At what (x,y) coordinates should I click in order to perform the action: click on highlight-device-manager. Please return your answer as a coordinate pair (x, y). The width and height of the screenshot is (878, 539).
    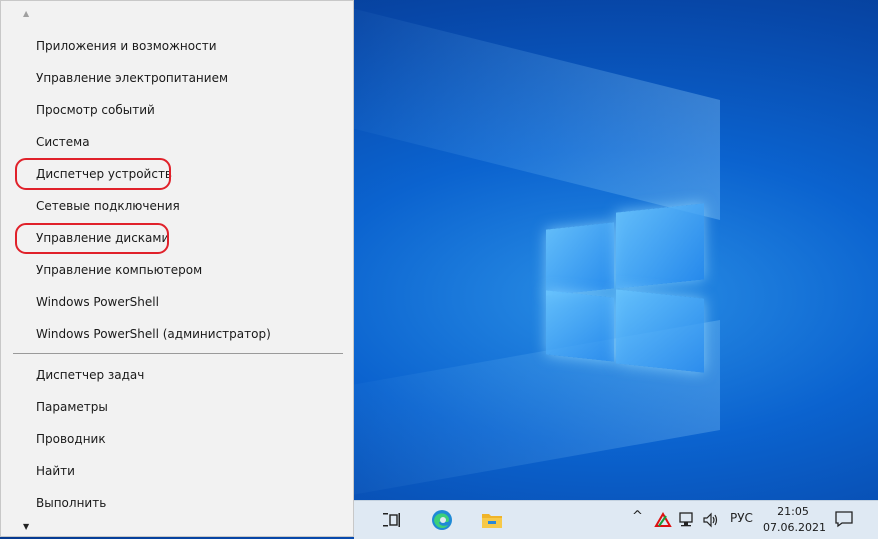
    Looking at the image, I should click on (93, 174).